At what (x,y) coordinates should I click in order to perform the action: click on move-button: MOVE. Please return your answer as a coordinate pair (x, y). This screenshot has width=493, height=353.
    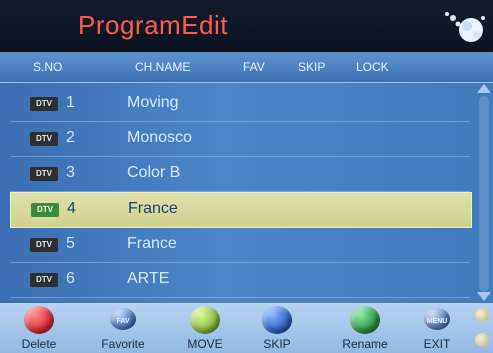
    Looking at the image, I should click on (205, 328).